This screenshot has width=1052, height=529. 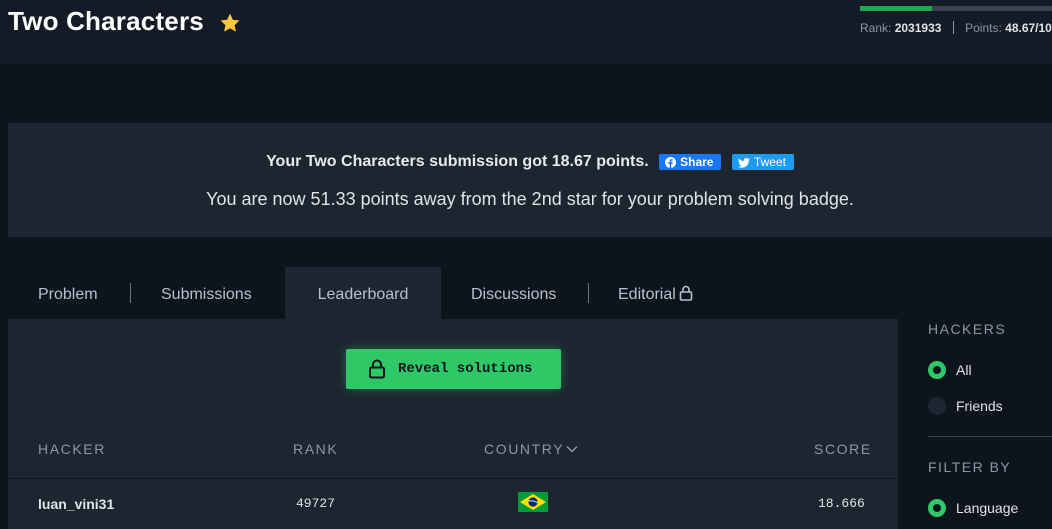 I want to click on tab-editorial: Editorial, so click(x=655, y=293).